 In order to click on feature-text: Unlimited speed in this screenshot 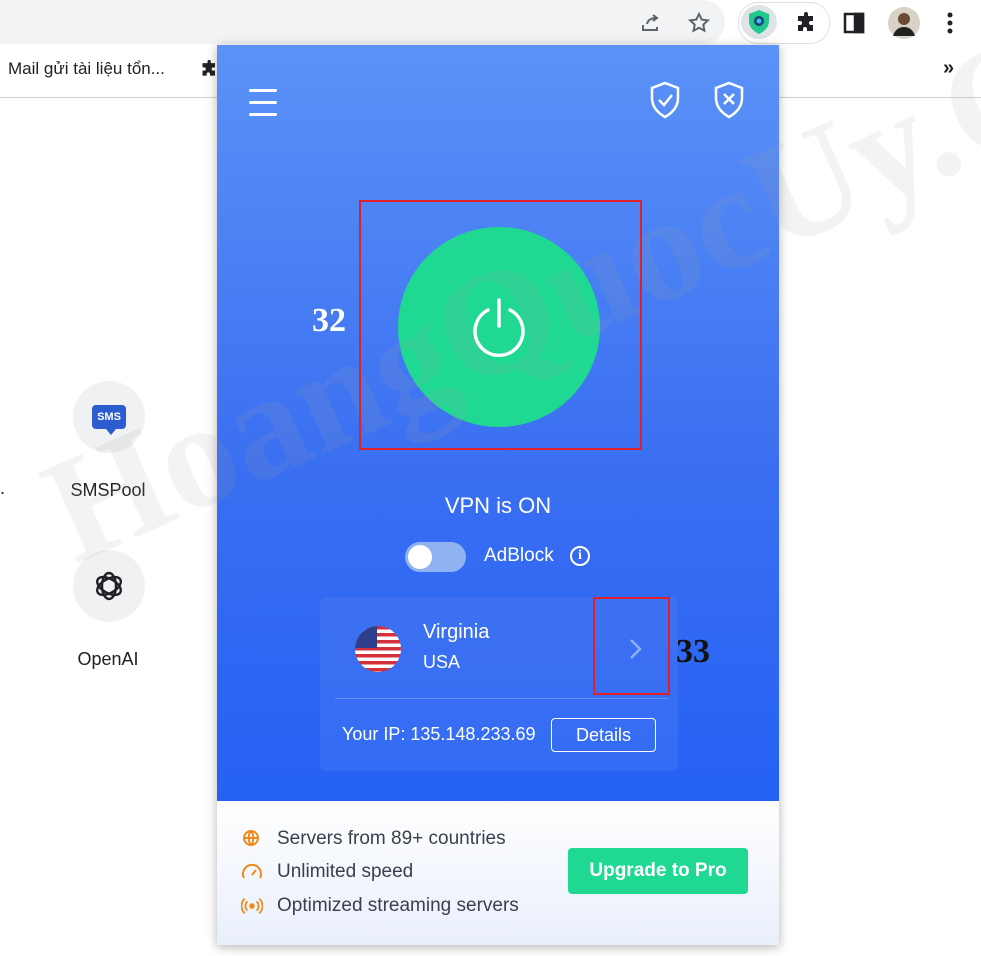, I will do `click(345, 871)`.